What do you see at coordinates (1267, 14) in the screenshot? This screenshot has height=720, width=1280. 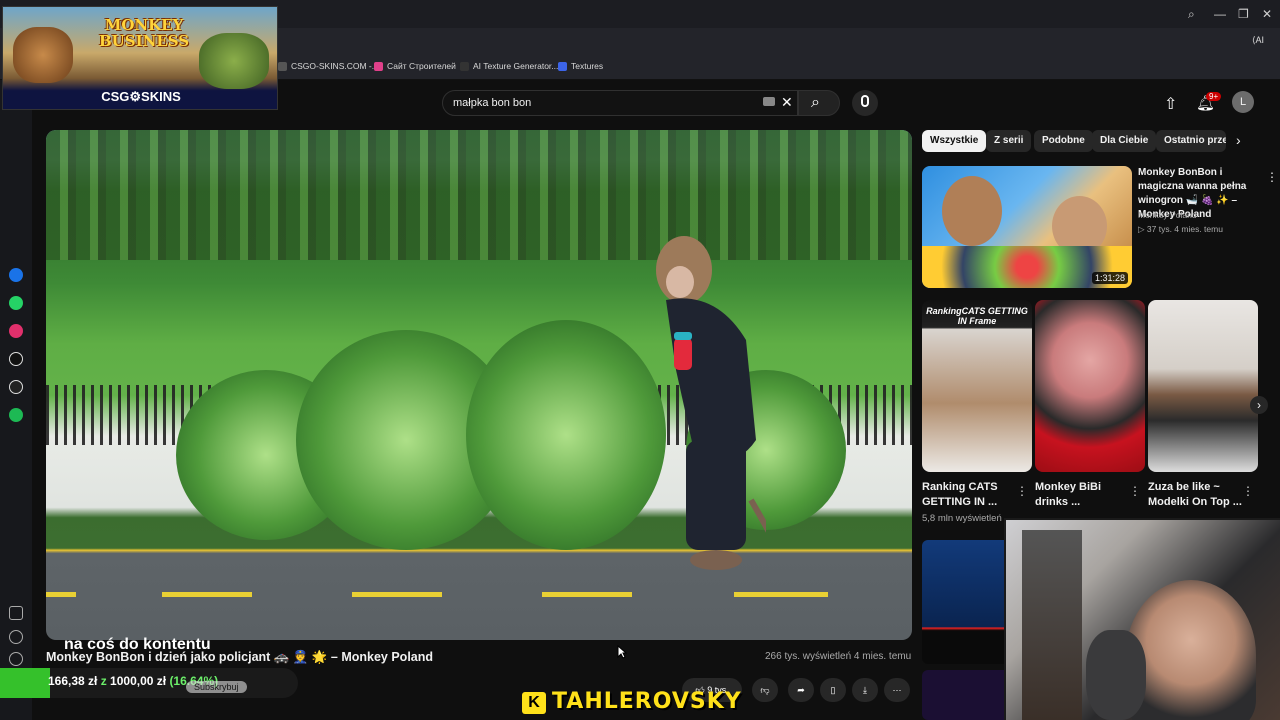 I see `close-window-icon: ✕` at bounding box center [1267, 14].